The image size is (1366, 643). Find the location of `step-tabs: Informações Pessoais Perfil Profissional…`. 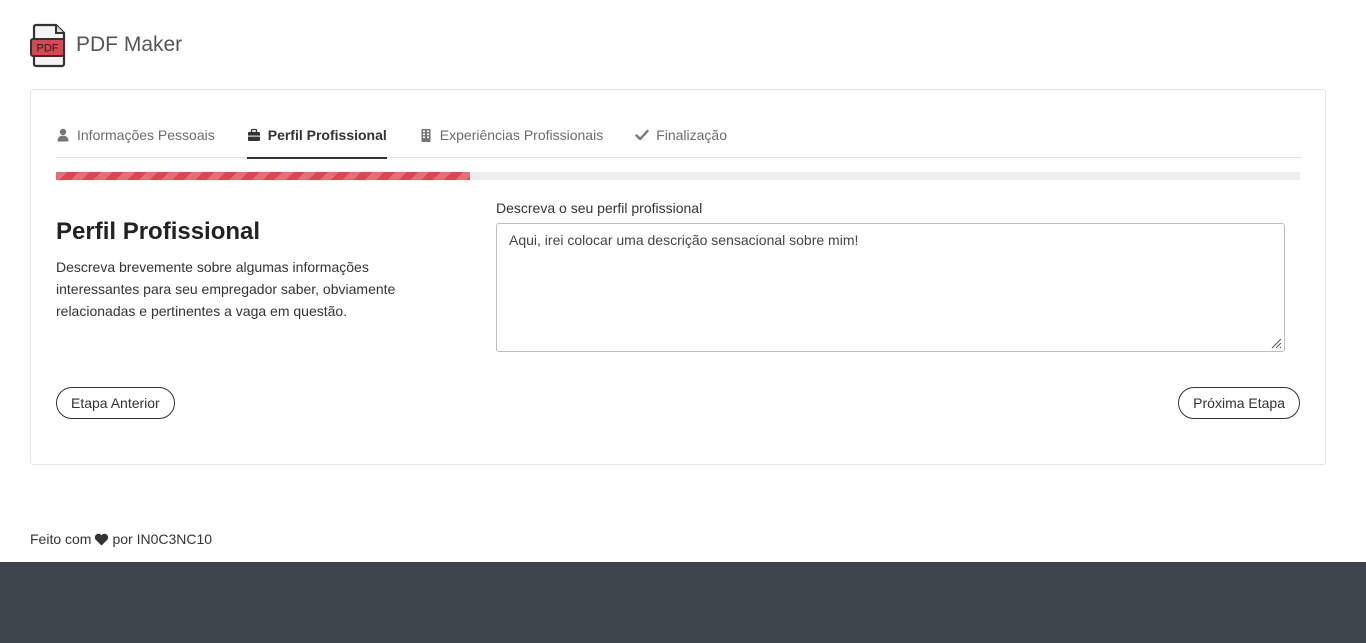

step-tabs: Informações Pessoais Perfil Profissional… is located at coordinates (678, 135).